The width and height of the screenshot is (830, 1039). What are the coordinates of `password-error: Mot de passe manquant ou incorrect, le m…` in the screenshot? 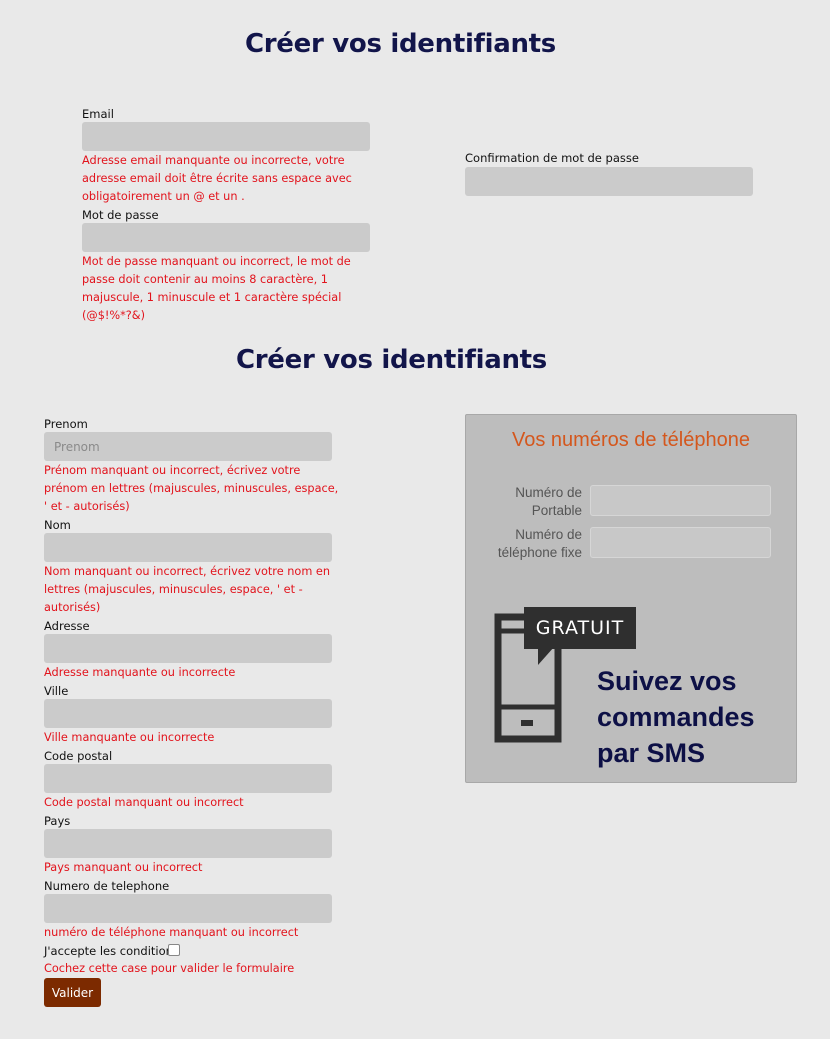 It's located at (216, 288).